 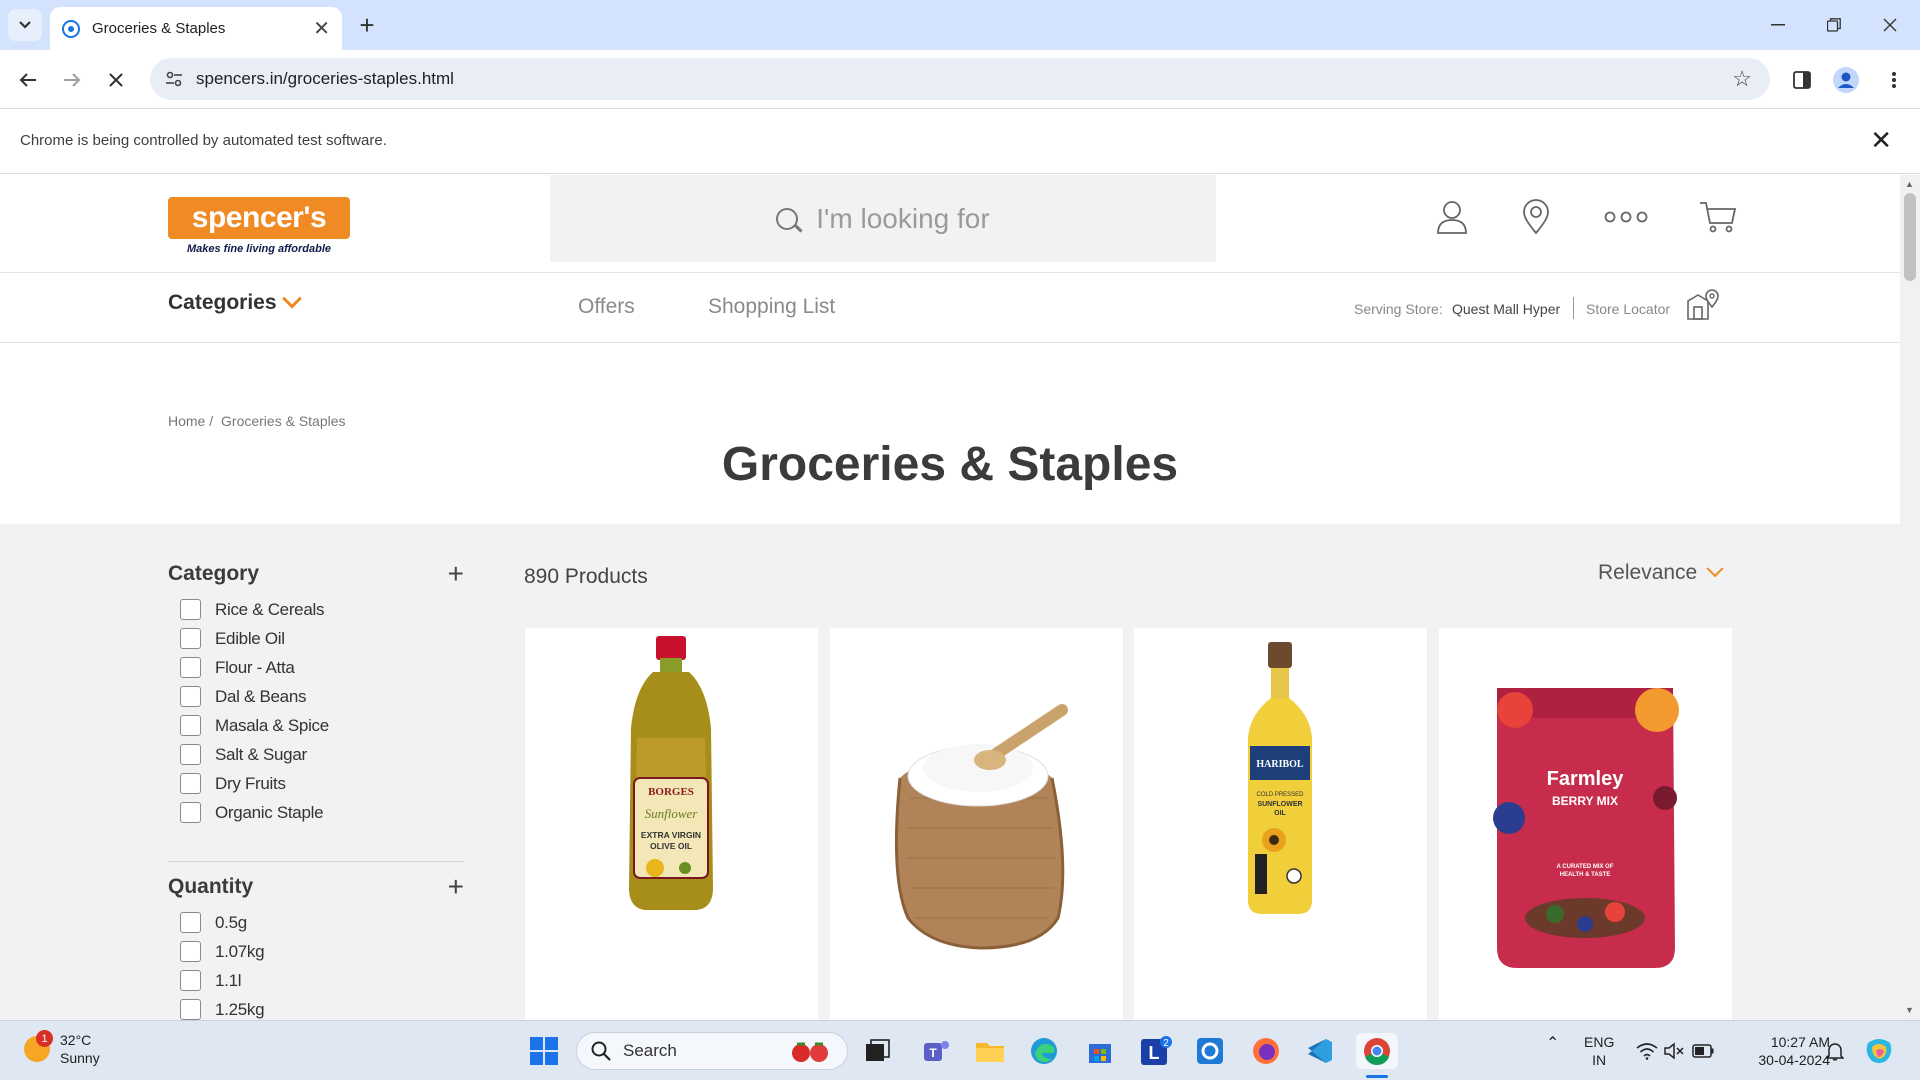 What do you see at coordinates (1661, 572) in the screenshot?
I see `sort-dropdown: Relevance` at bounding box center [1661, 572].